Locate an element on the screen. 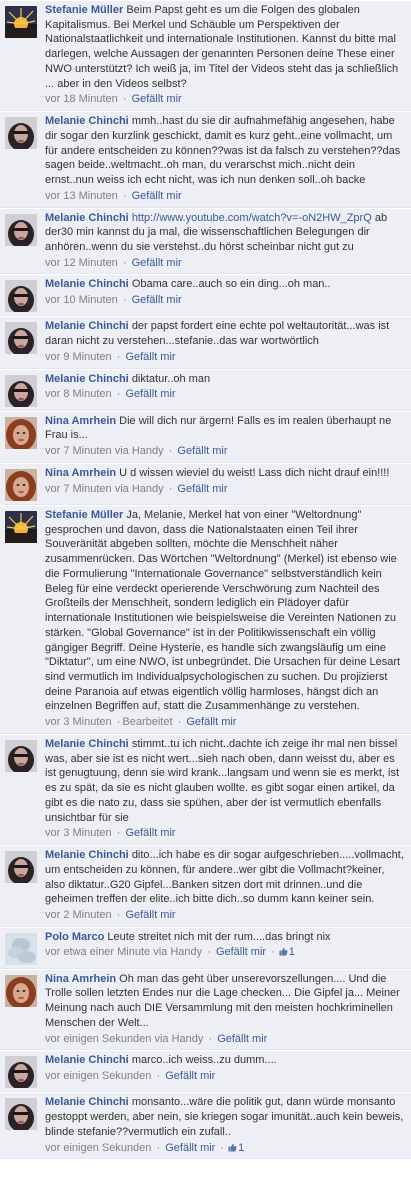 This screenshot has height=1202, width=411. comment-timestamp: vor 8 Minuten is located at coordinates (78, 394).